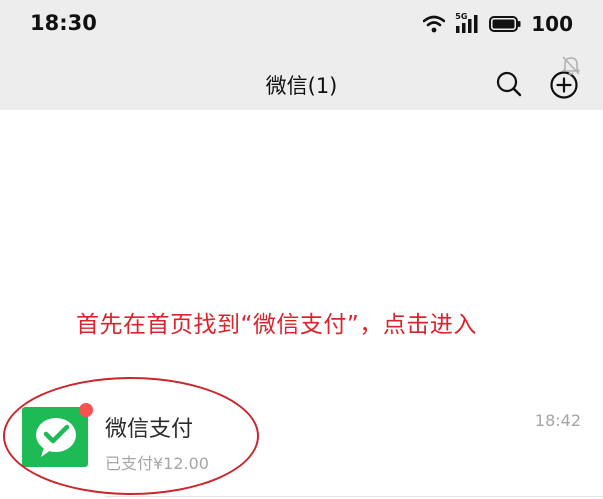 This screenshot has height=499, width=603. What do you see at coordinates (434, 24) in the screenshot?
I see `wifi-icon` at bounding box center [434, 24].